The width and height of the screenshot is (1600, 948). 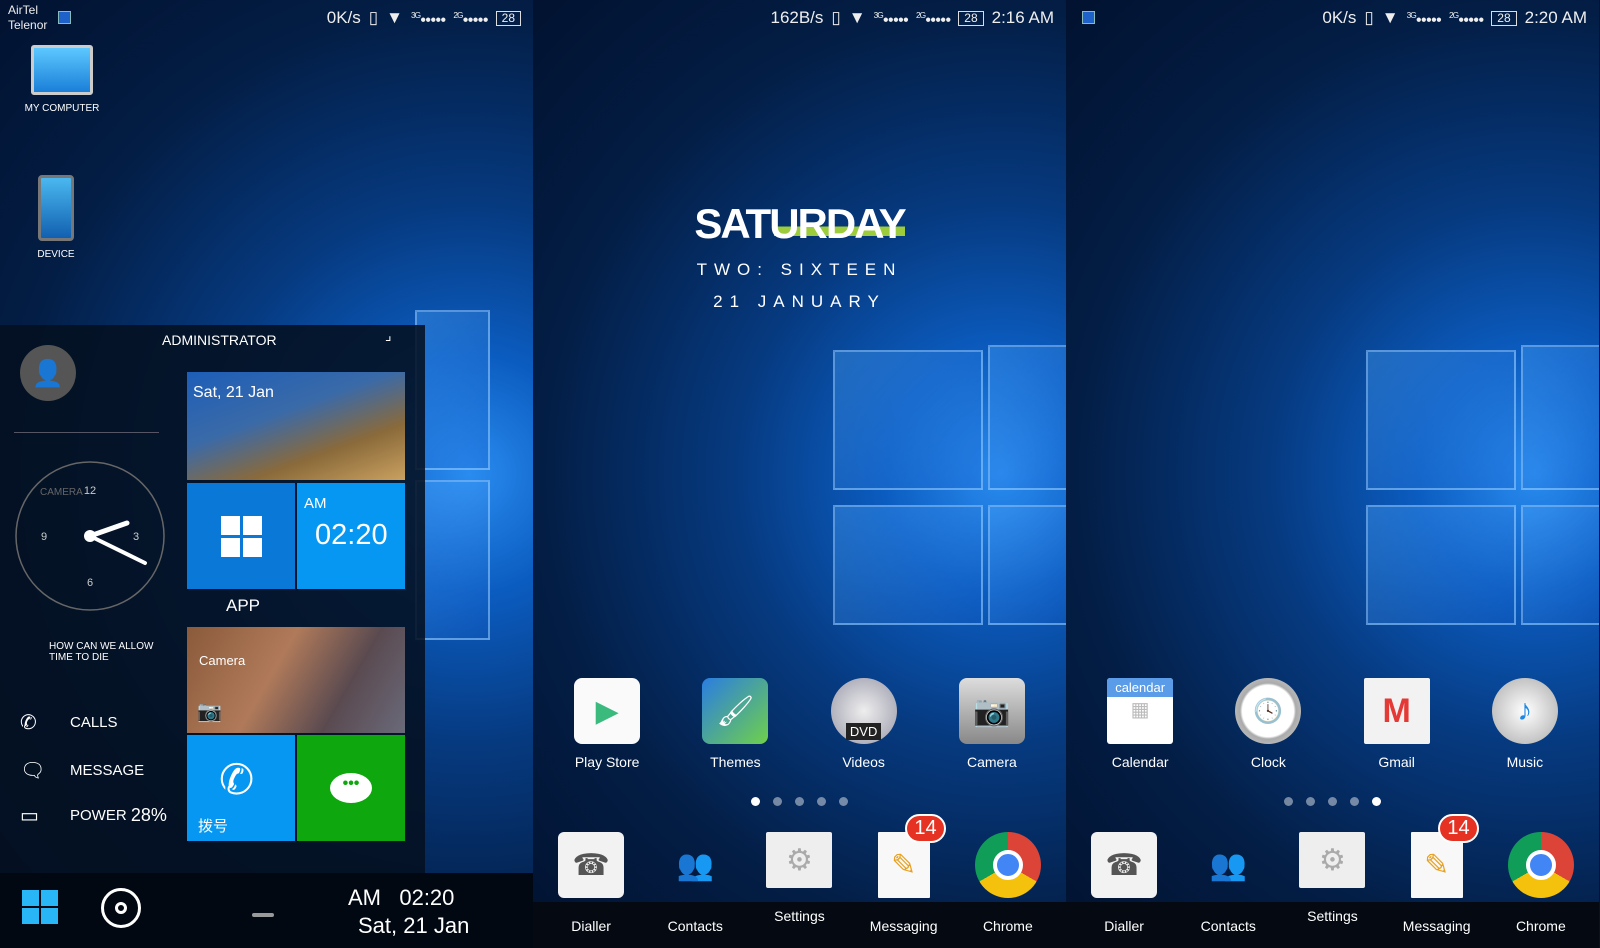 What do you see at coordinates (94, 722) in the screenshot?
I see `link-label: CALLS` at bounding box center [94, 722].